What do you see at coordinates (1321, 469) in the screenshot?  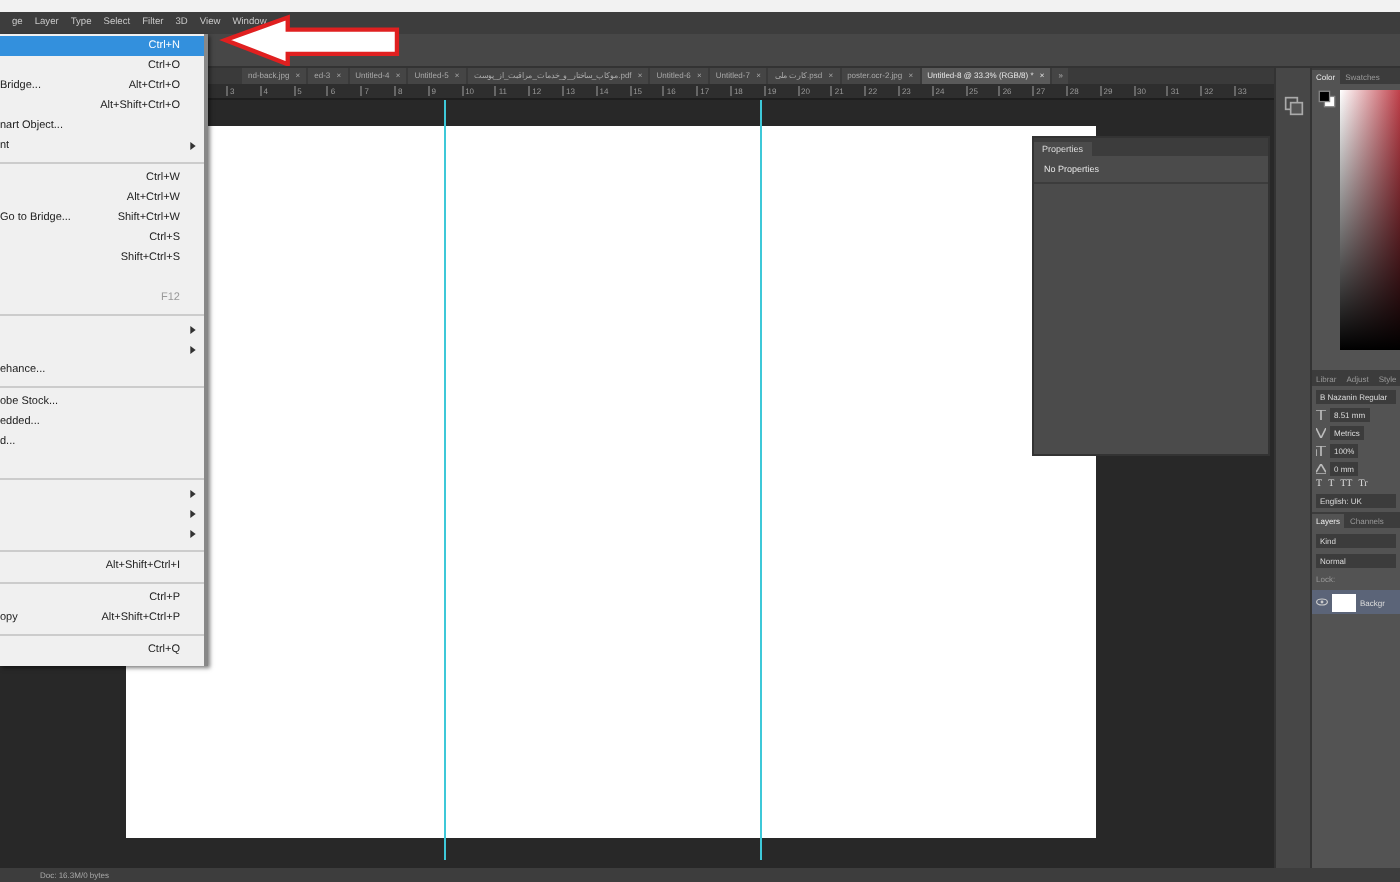 I see `baseline-icon` at bounding box center [1321, 469].